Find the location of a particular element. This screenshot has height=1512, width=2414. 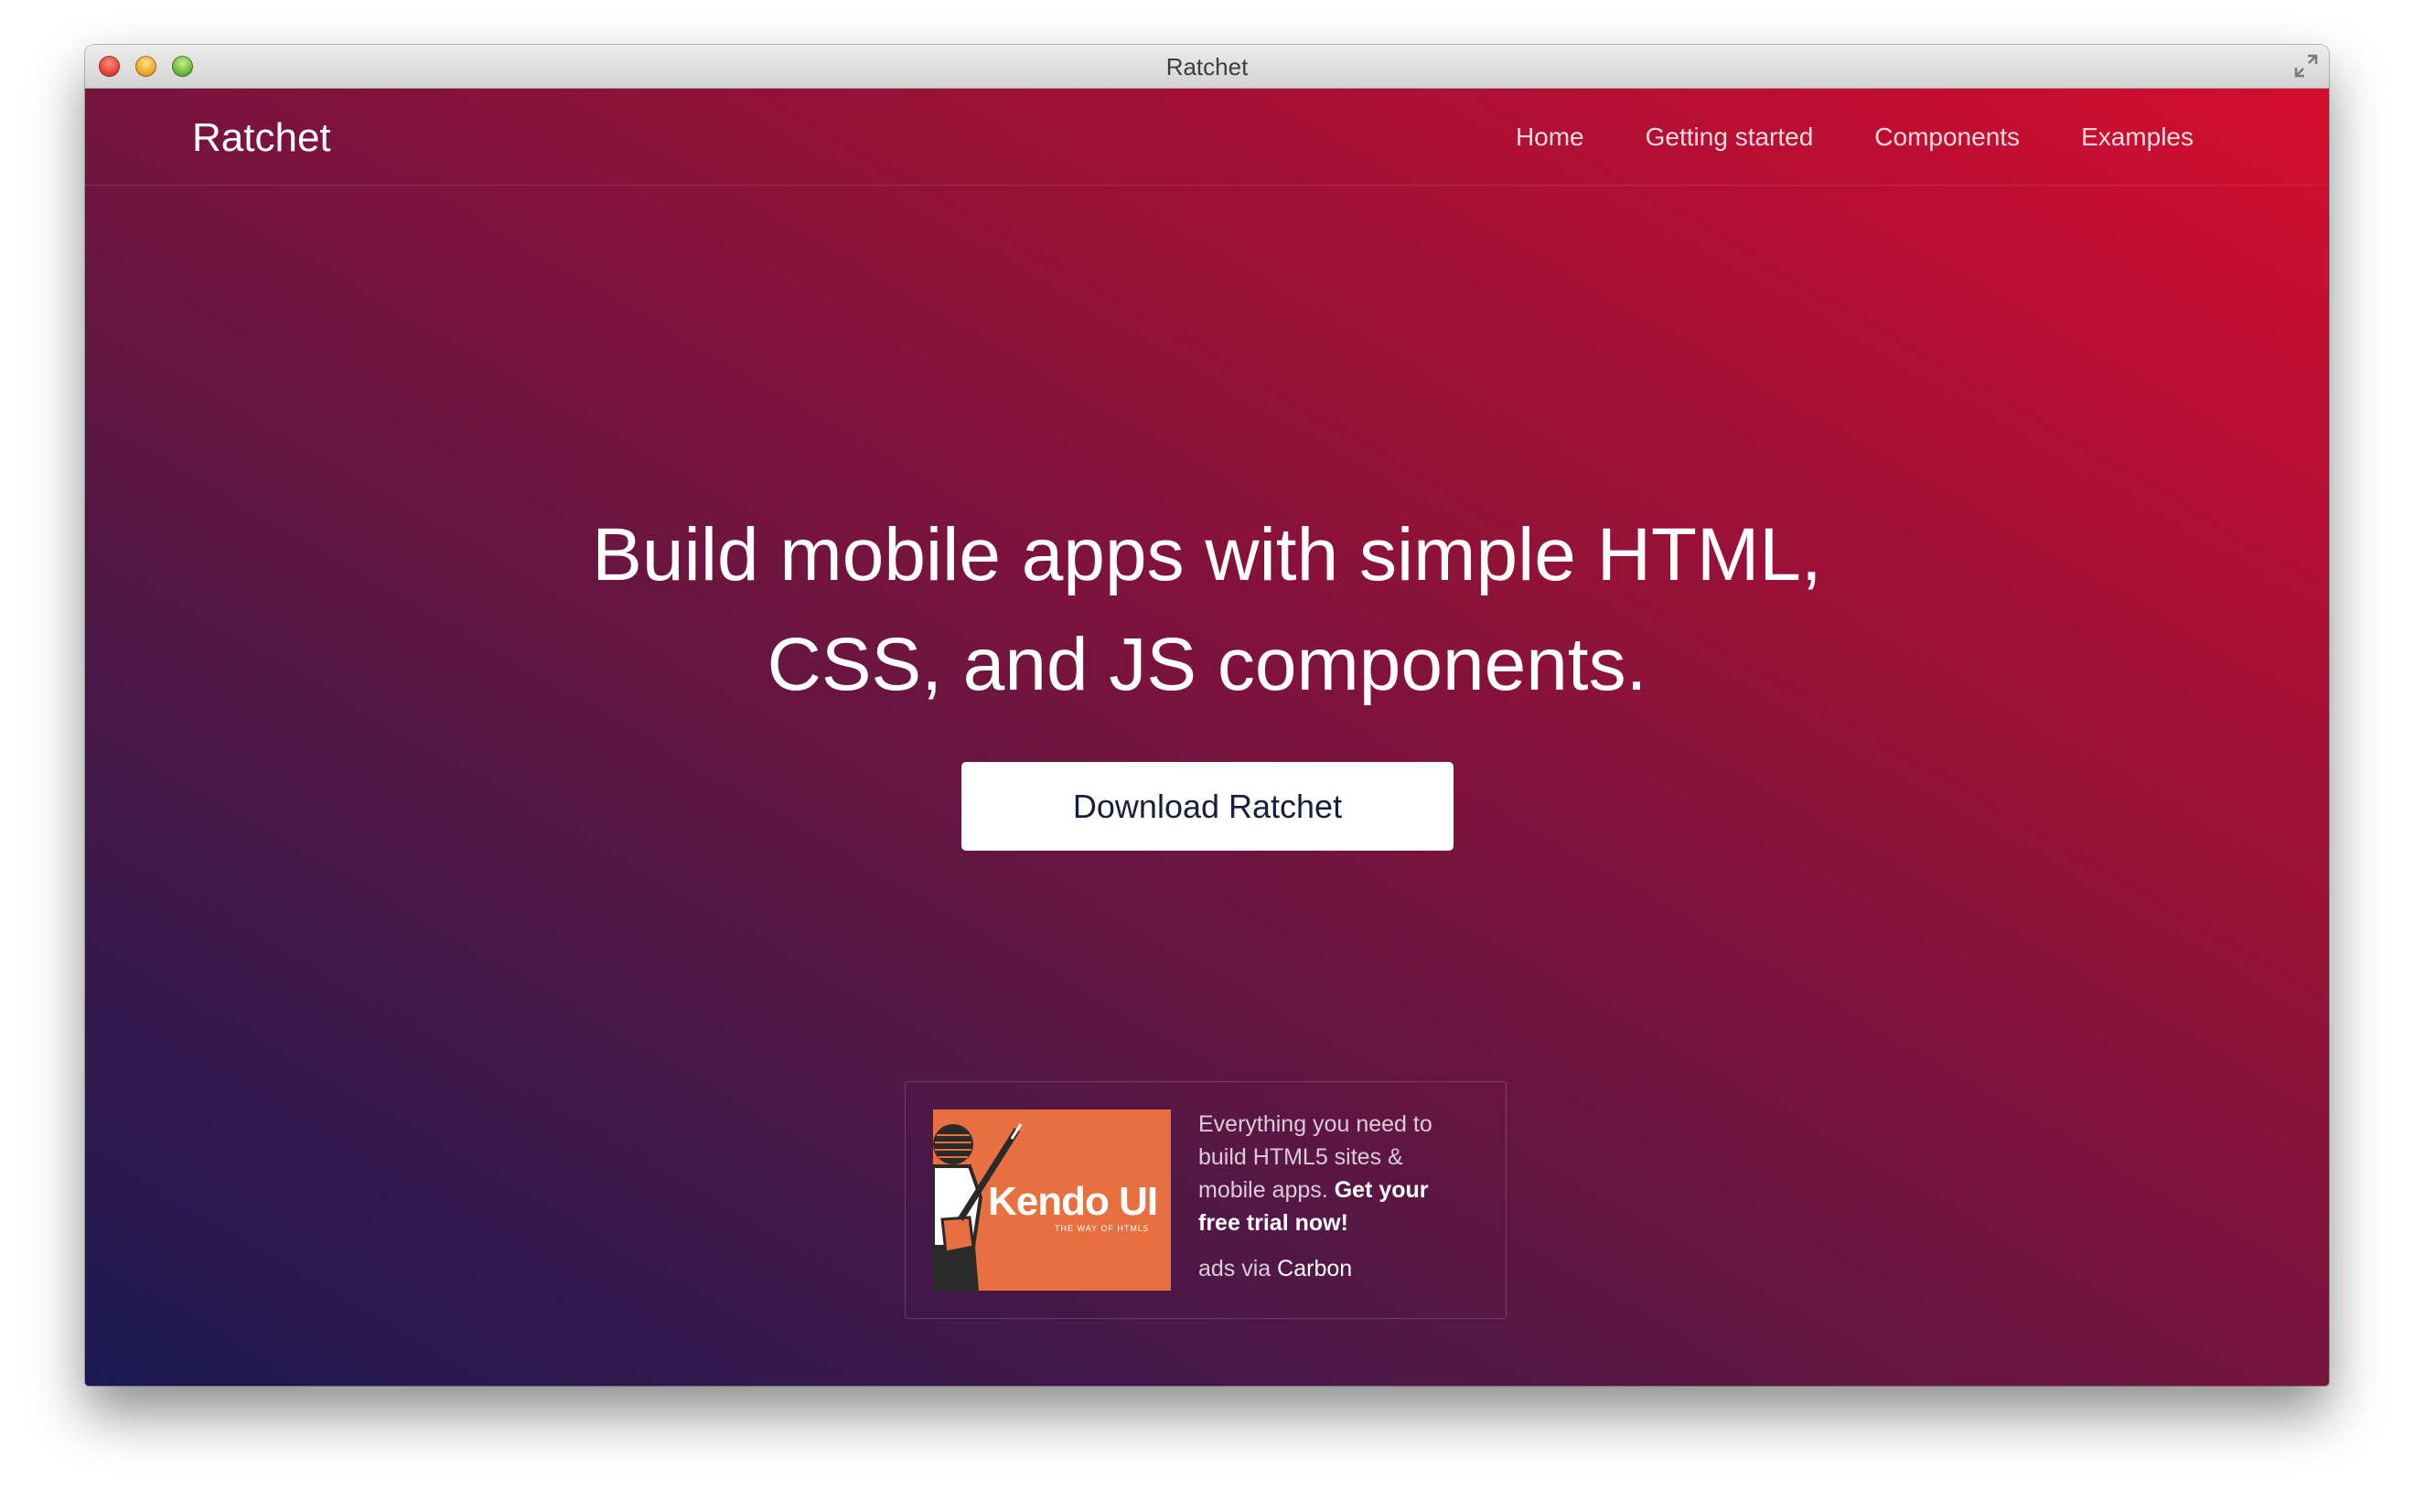

window-title: Ratchet is located at coordinates (1207, 66).